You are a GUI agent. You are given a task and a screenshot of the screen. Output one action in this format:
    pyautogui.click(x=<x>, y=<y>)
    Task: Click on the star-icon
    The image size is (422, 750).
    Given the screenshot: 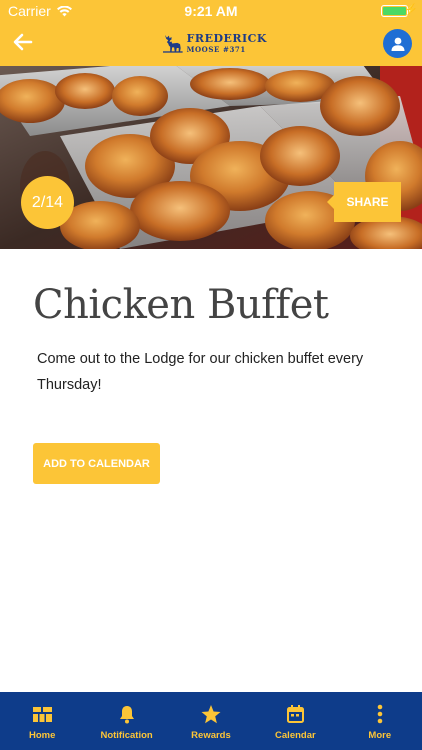 What is the action you would take?
    pyautogui.click(x=211, y=714)
    